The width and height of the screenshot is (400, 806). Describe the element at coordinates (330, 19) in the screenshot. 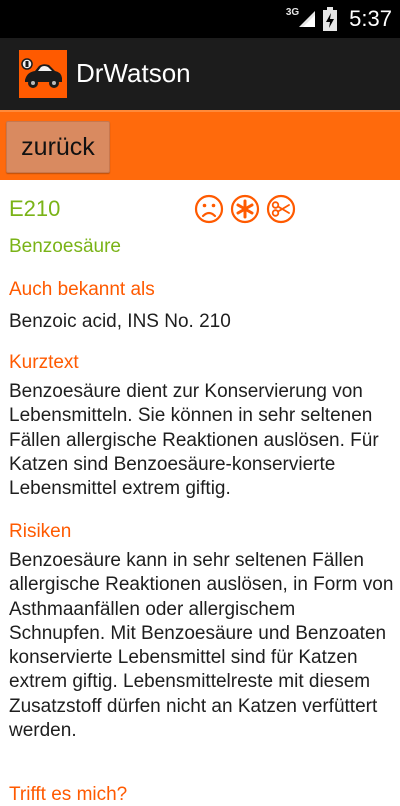

I see `battery-icon` at that location.